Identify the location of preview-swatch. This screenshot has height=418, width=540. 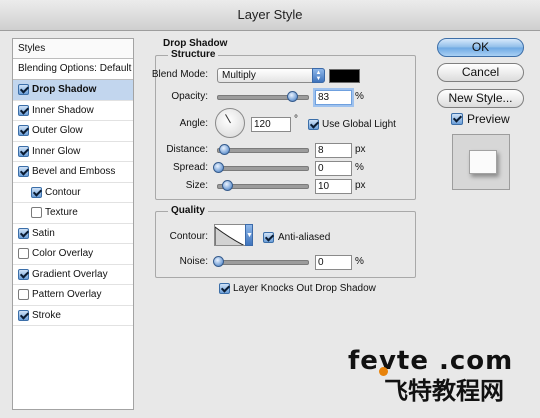
(483, 162).